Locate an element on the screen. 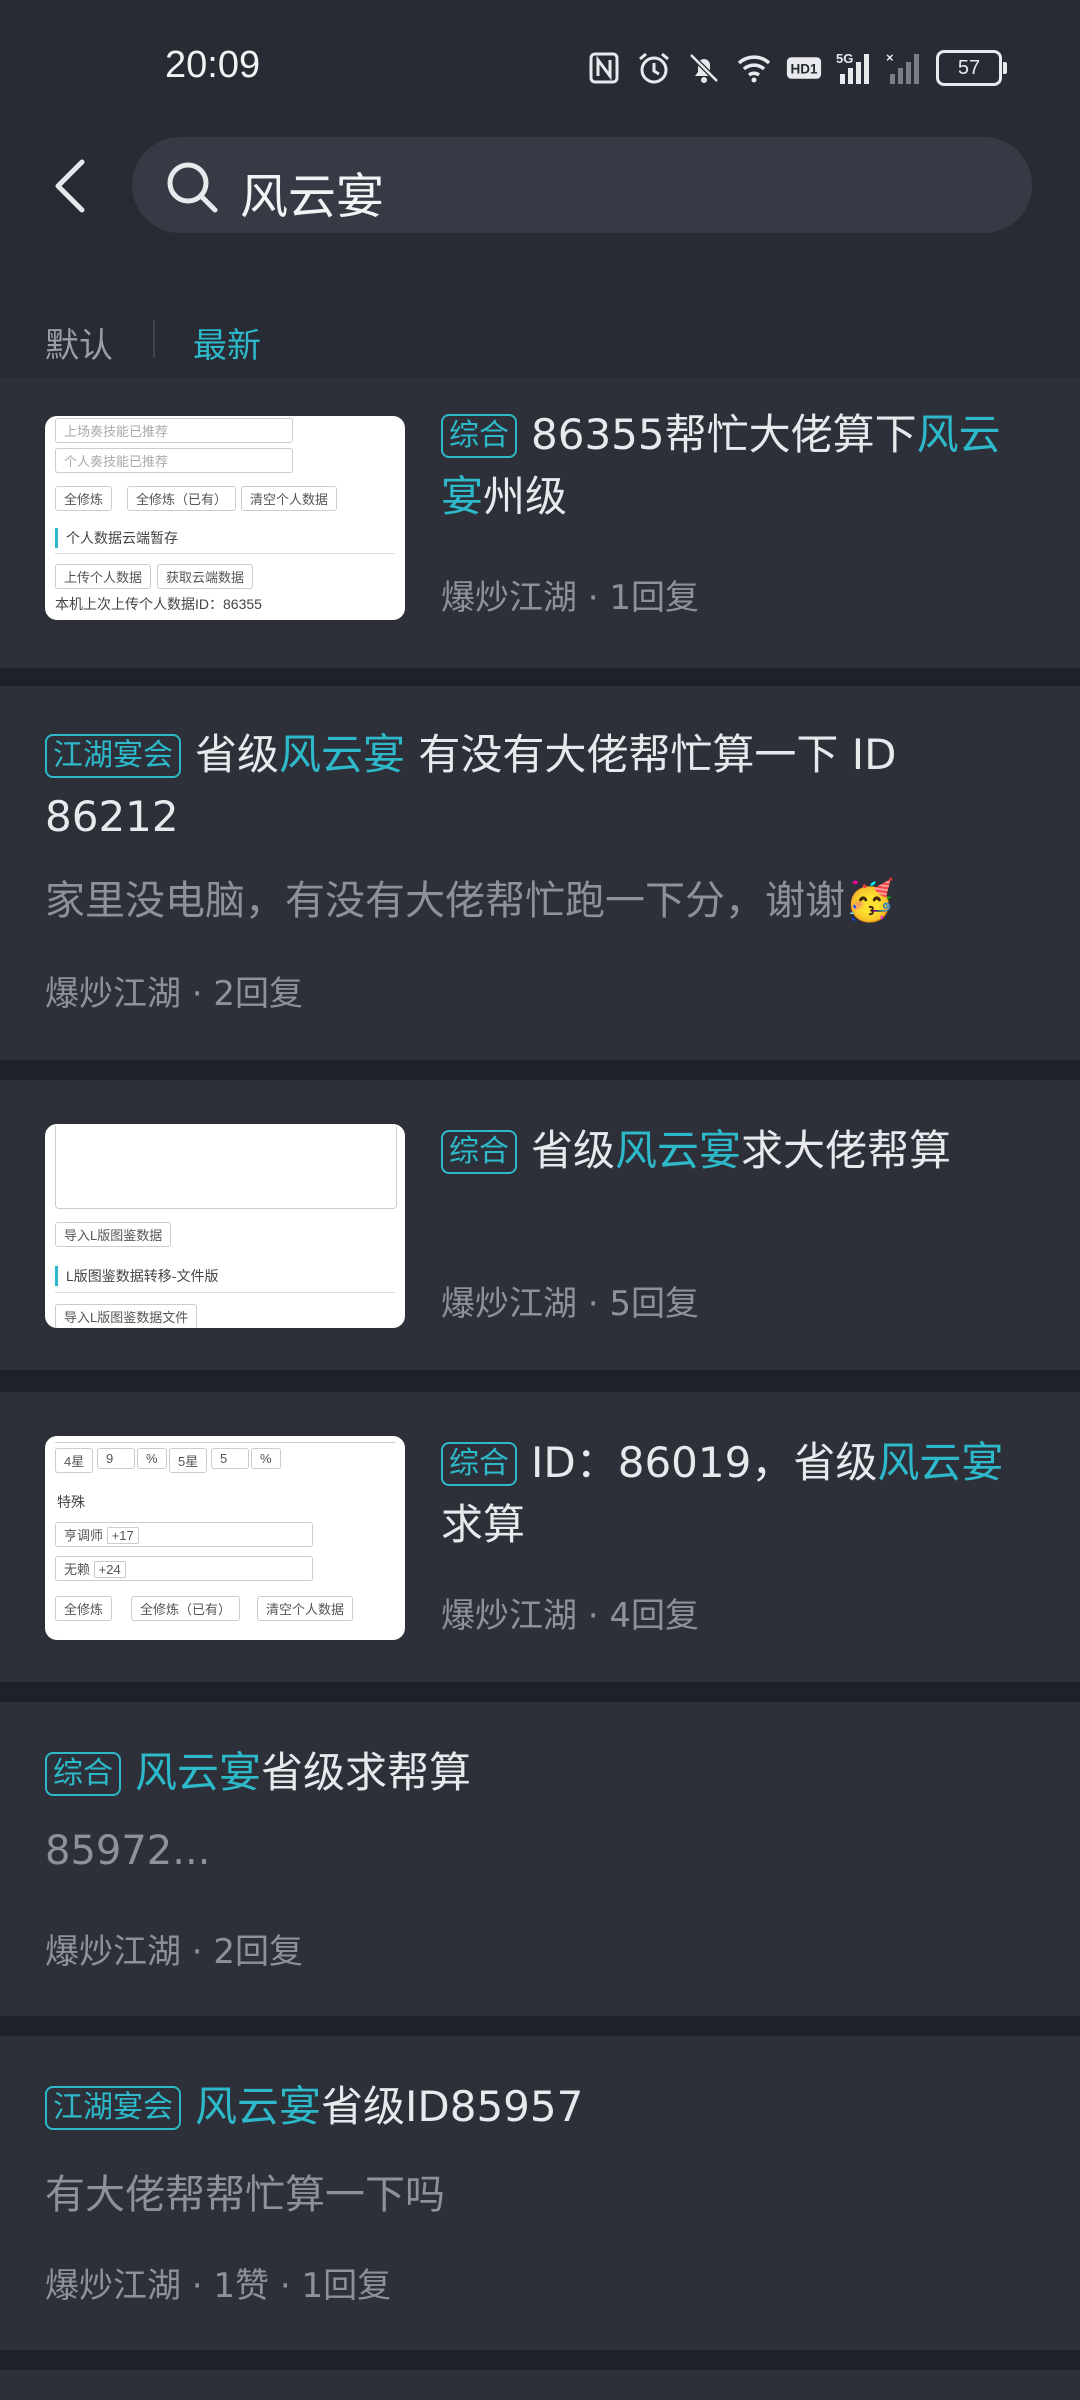  mute-icon is located at coordinates (704, 68).